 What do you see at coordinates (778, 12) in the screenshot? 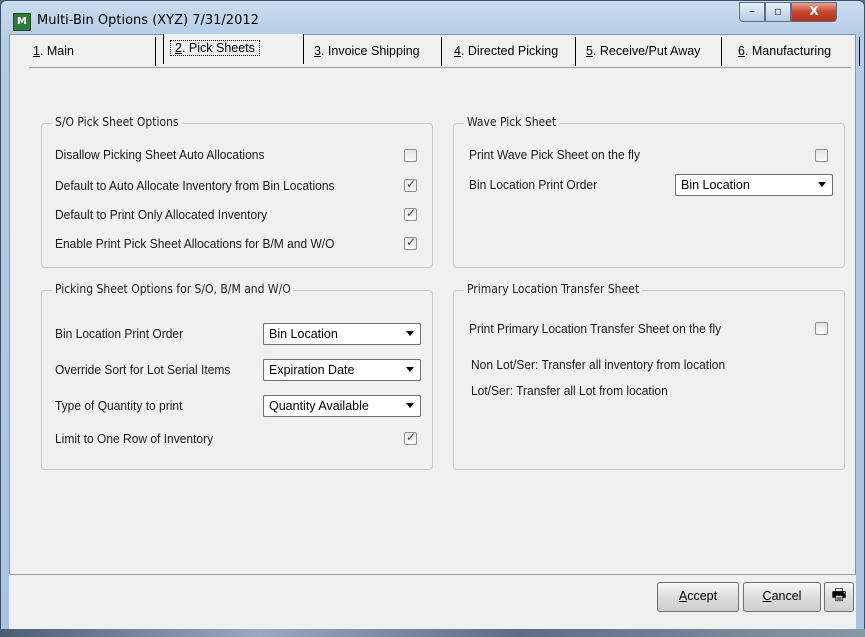
I see `maximize-button: ▫` at bounding box center [778, 12].